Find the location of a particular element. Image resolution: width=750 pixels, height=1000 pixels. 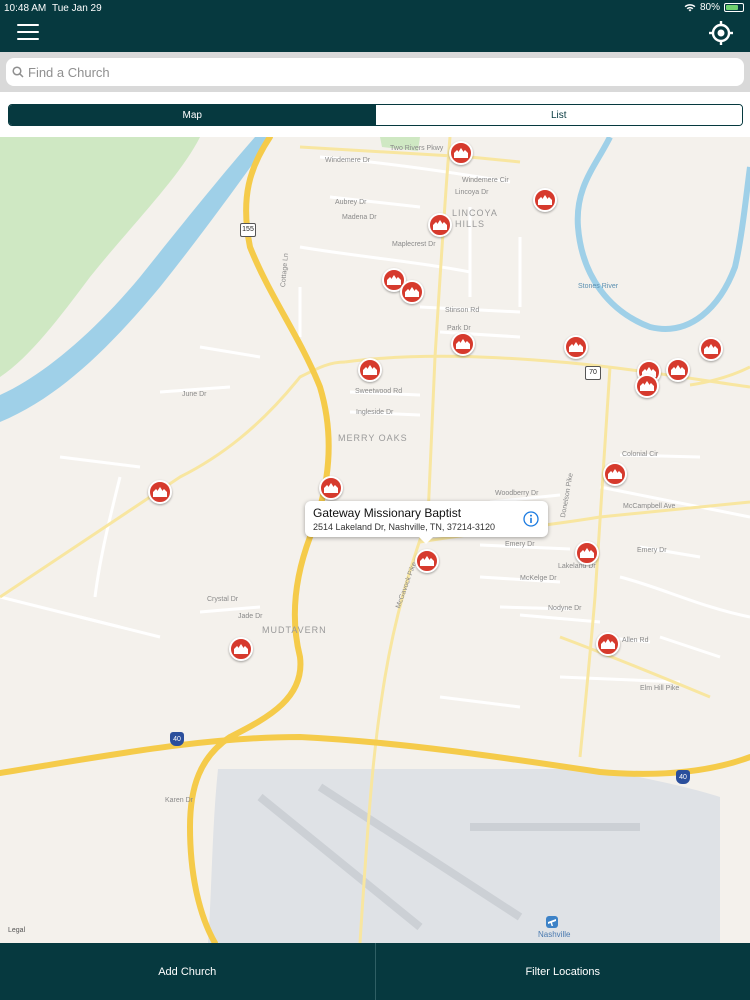

street-label: Elm Hill Pike is located at coordinates (660, 688).